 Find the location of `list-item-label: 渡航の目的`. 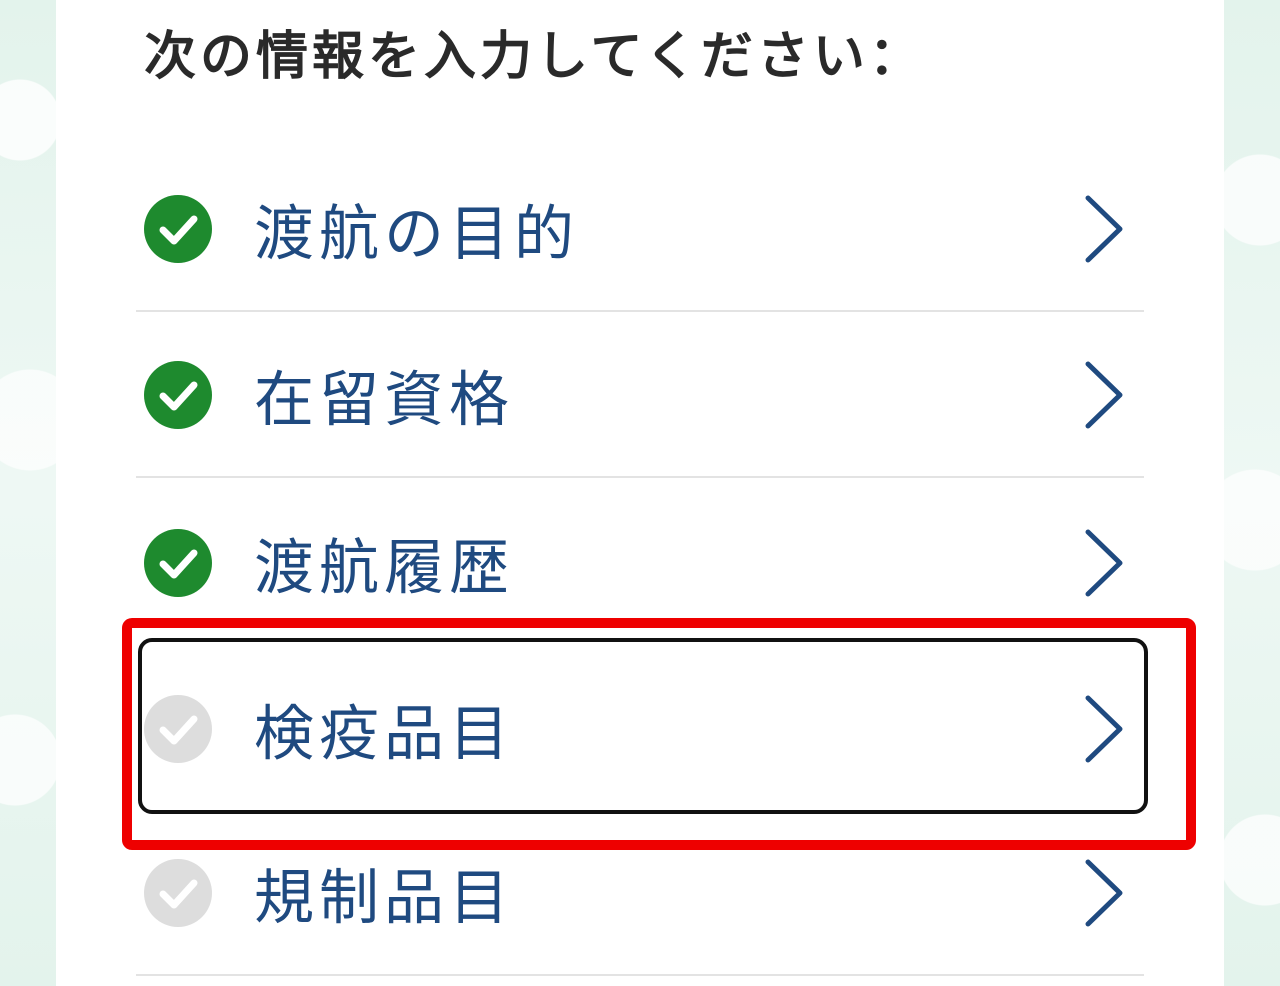

list-item-label: 渡航の目的 is located at coordinates (416, 234).